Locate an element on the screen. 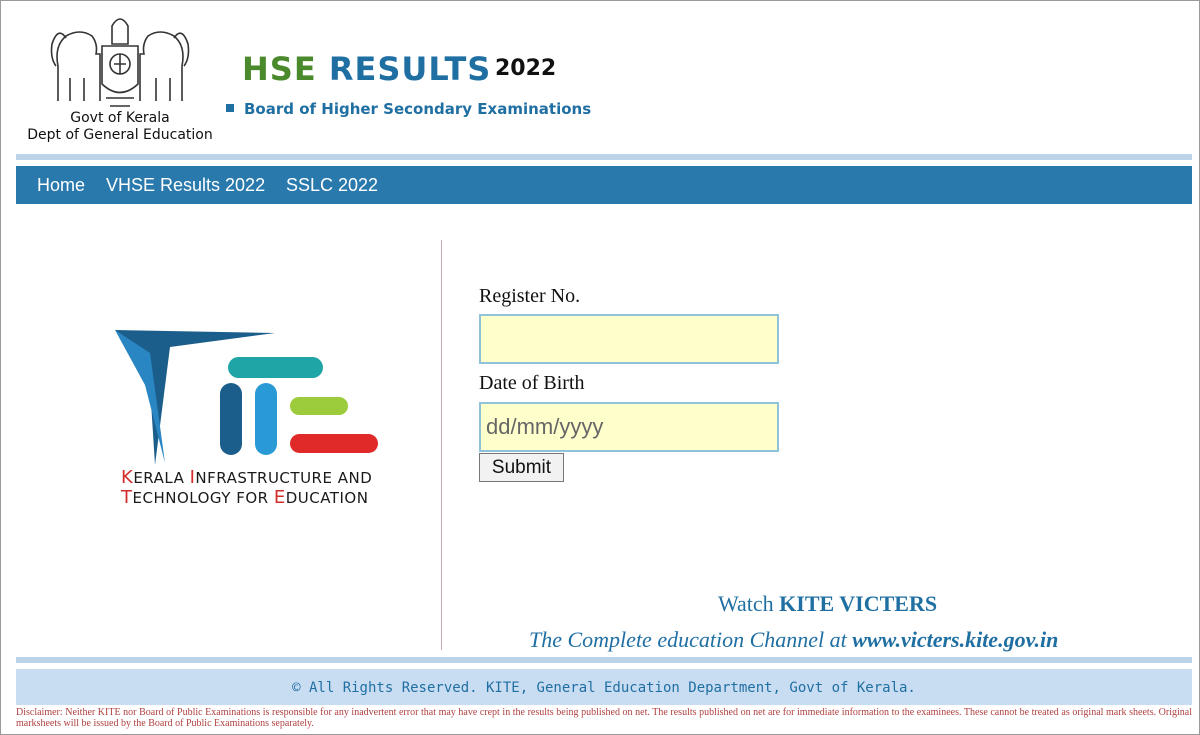 This screenshot has height=735, width=1200. dob-label: Date of Birth is located at coordinates (532, 383).